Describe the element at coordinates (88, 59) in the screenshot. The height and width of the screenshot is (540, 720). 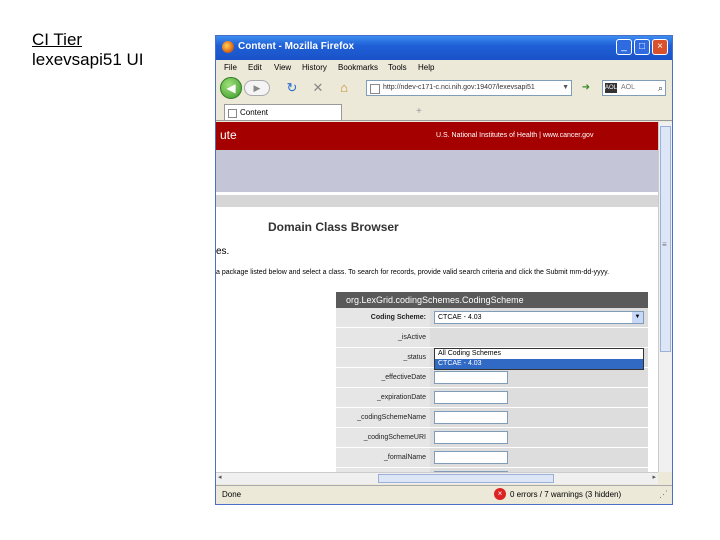
I see `slide-title-line-2: lexevsapi51 UI` at that location.